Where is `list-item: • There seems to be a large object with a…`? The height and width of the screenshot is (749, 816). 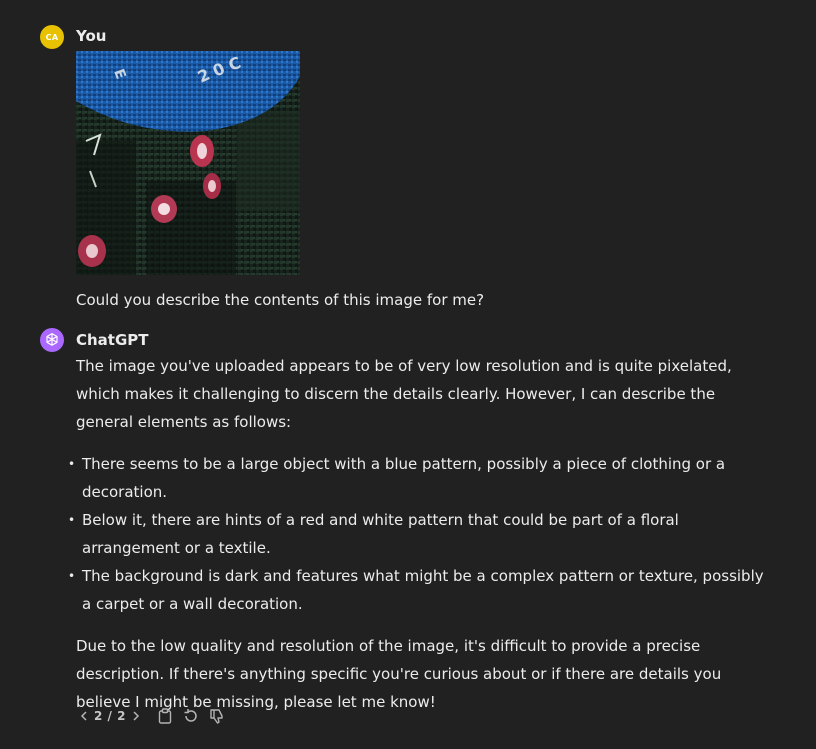 list-item: • There seems to be a large object with a… is located at coordinates (422, 478).